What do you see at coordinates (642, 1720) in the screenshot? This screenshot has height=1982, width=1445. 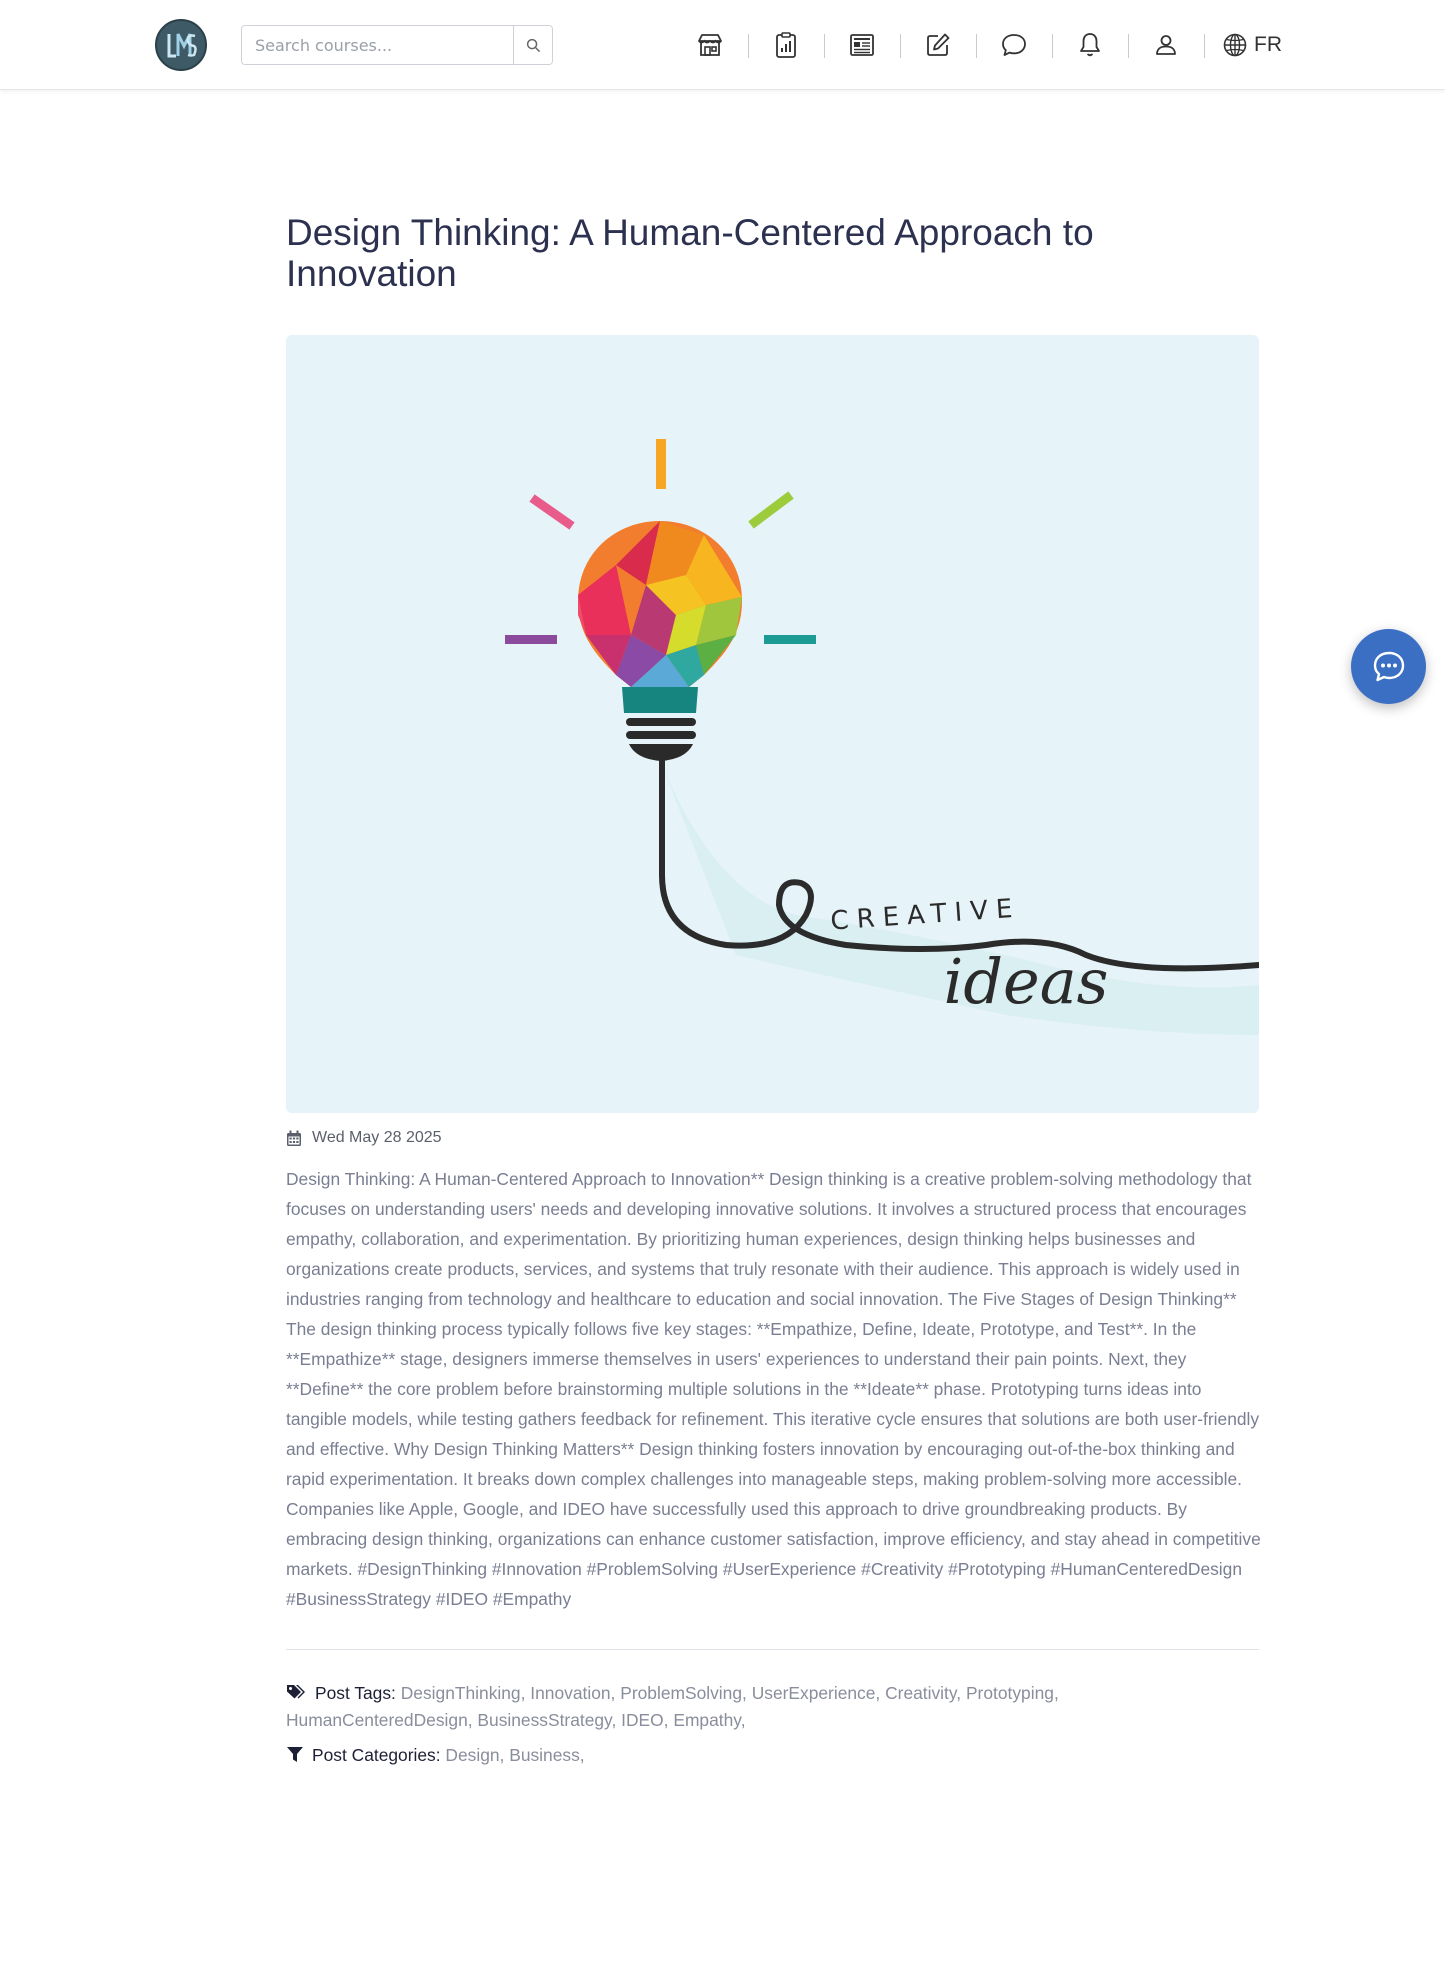 I see `tag-link: IDEO` at bounding box center [642, 1720].